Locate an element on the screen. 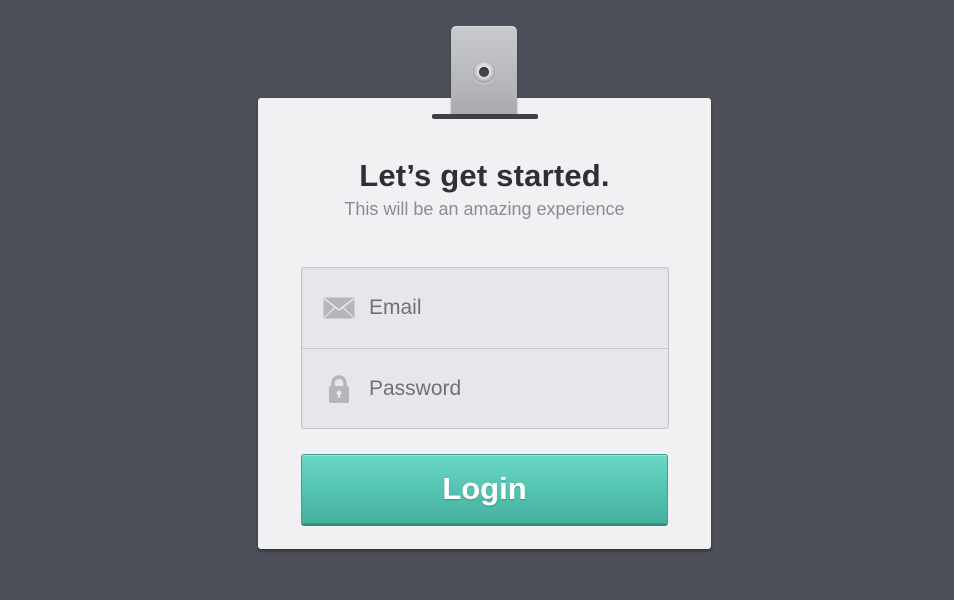 The image size is (954, 600). clip-bar is located at coordinates (485, 116).